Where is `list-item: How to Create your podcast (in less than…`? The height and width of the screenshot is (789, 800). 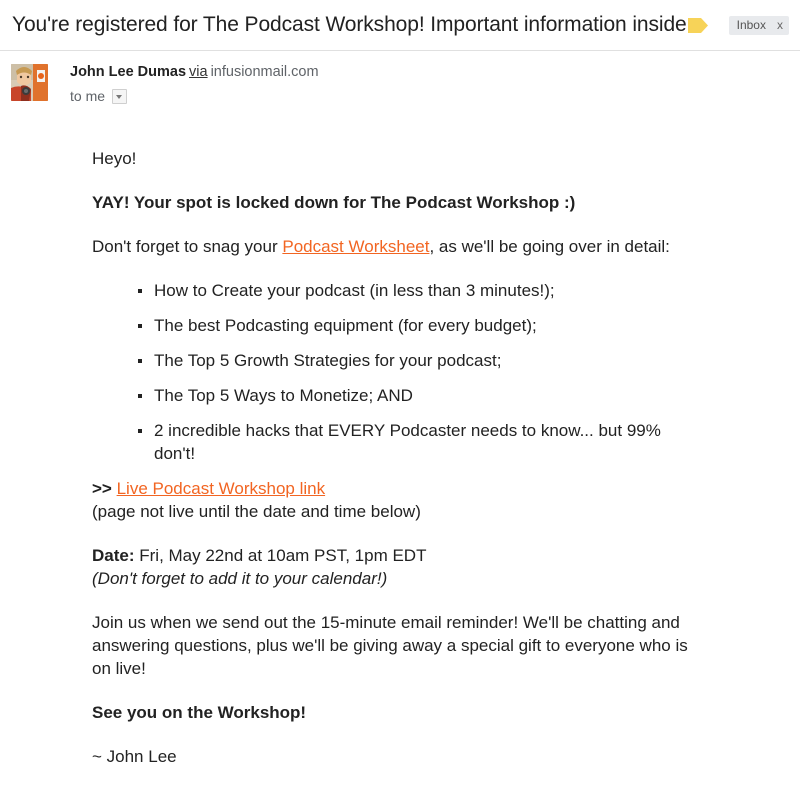
list-item: How to Create your podcast (in less than… is located at coordinates (415, 290).